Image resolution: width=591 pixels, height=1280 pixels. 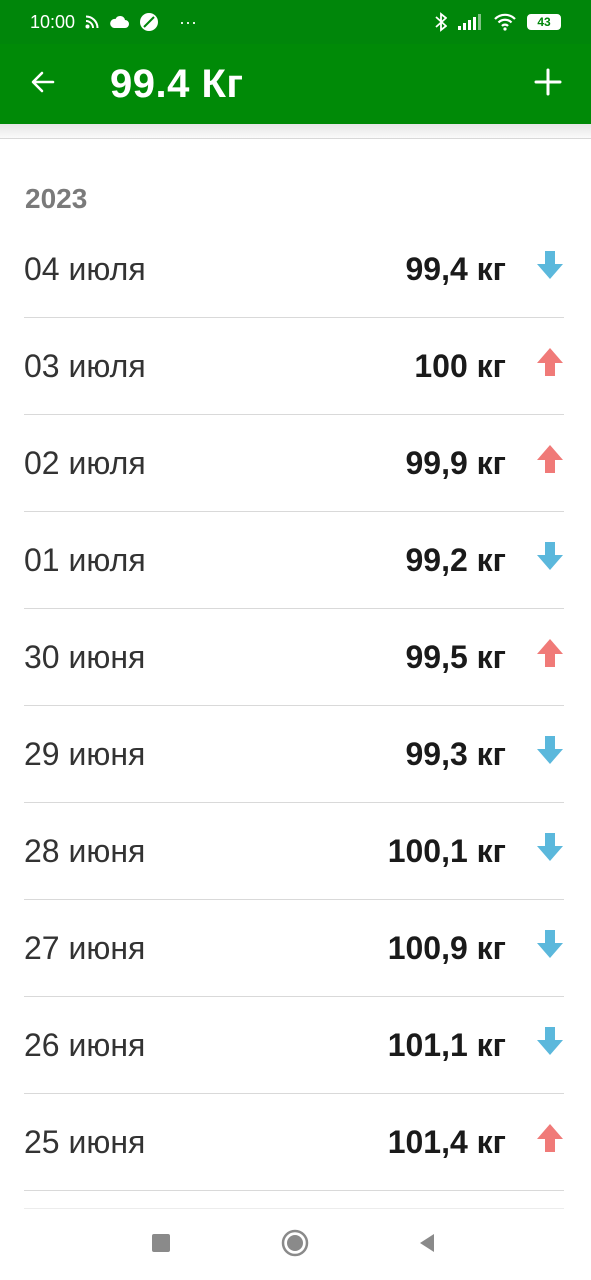 I want to click on home-icon, so click(x=295, y=1245).